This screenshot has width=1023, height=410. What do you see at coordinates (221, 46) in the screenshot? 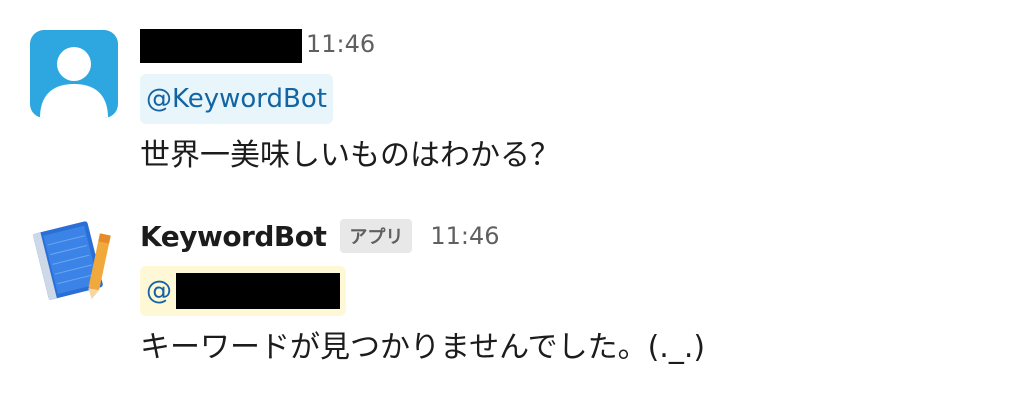
I see `redacted-sender-name` at bounding box center [221, 46].